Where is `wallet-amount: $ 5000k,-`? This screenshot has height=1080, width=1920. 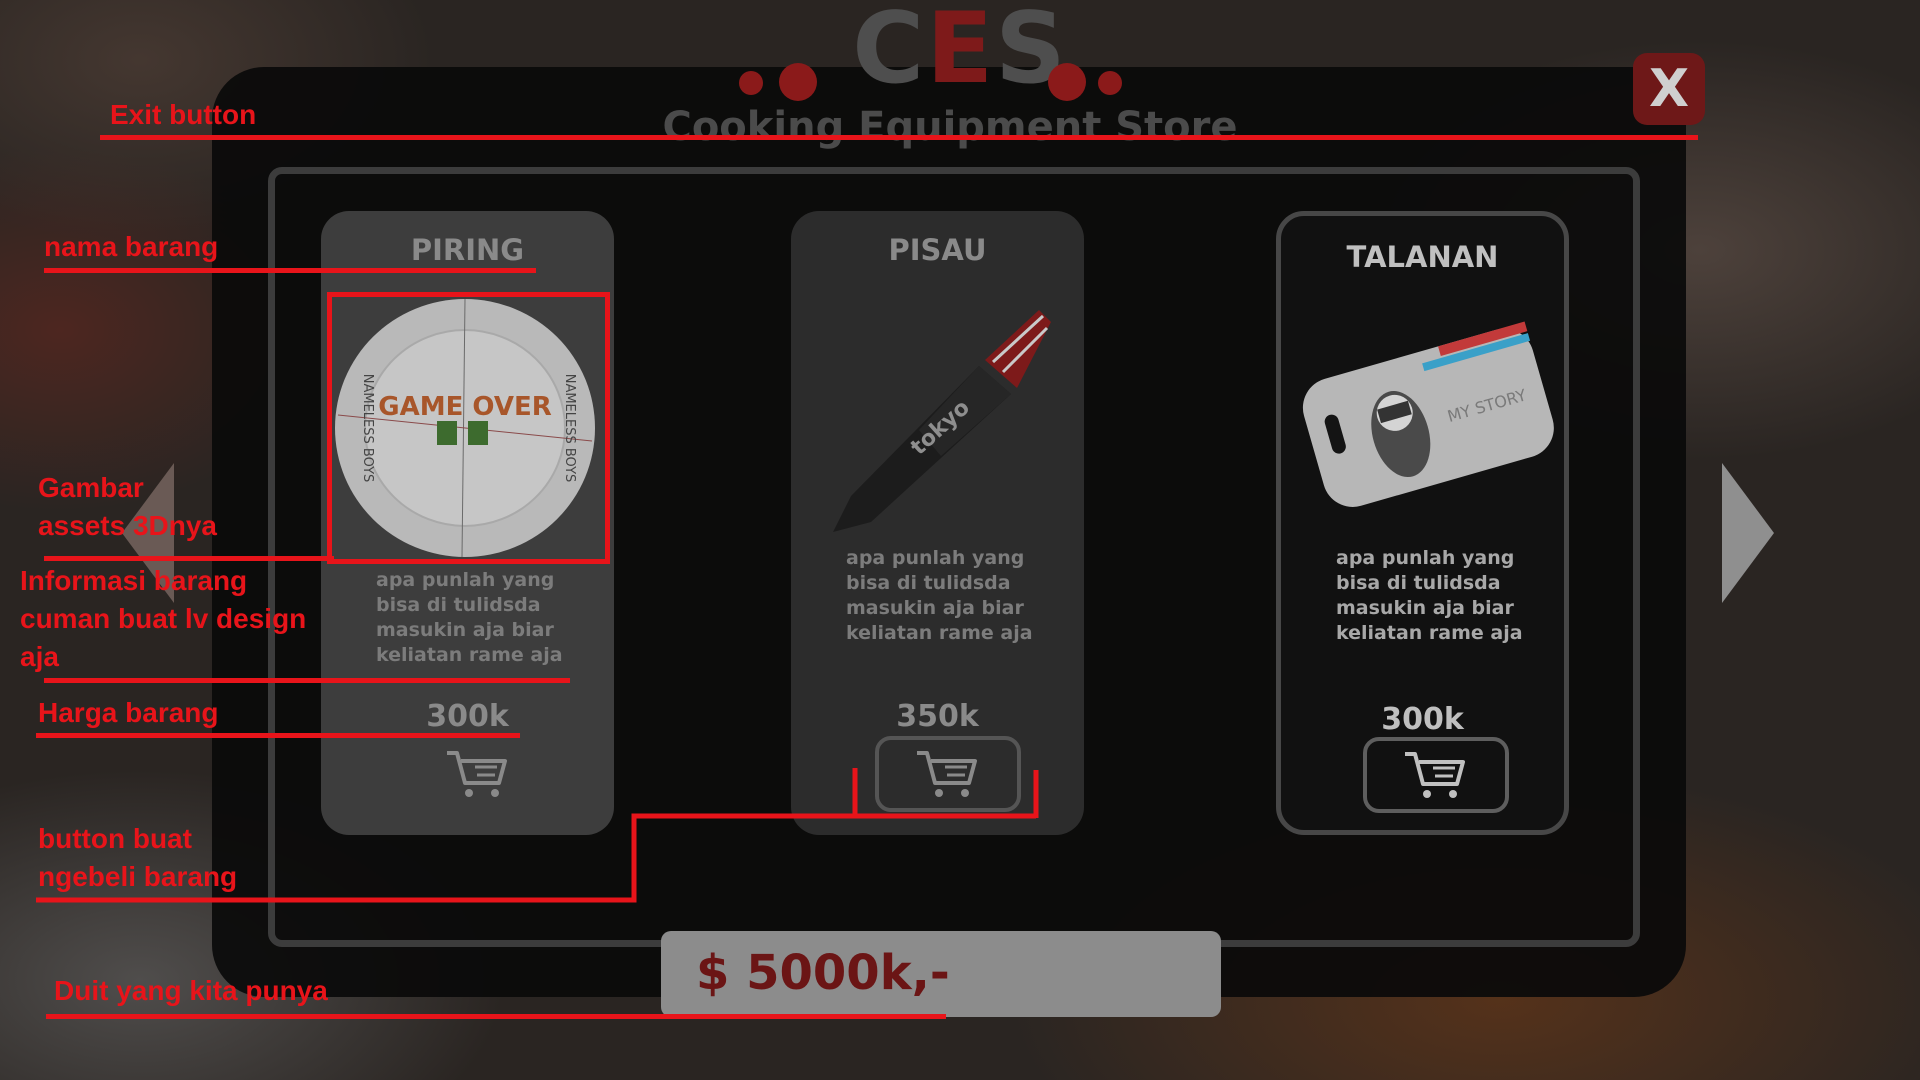
wallet-amount: $ 5000k,- is located at coordinates (823, 973).